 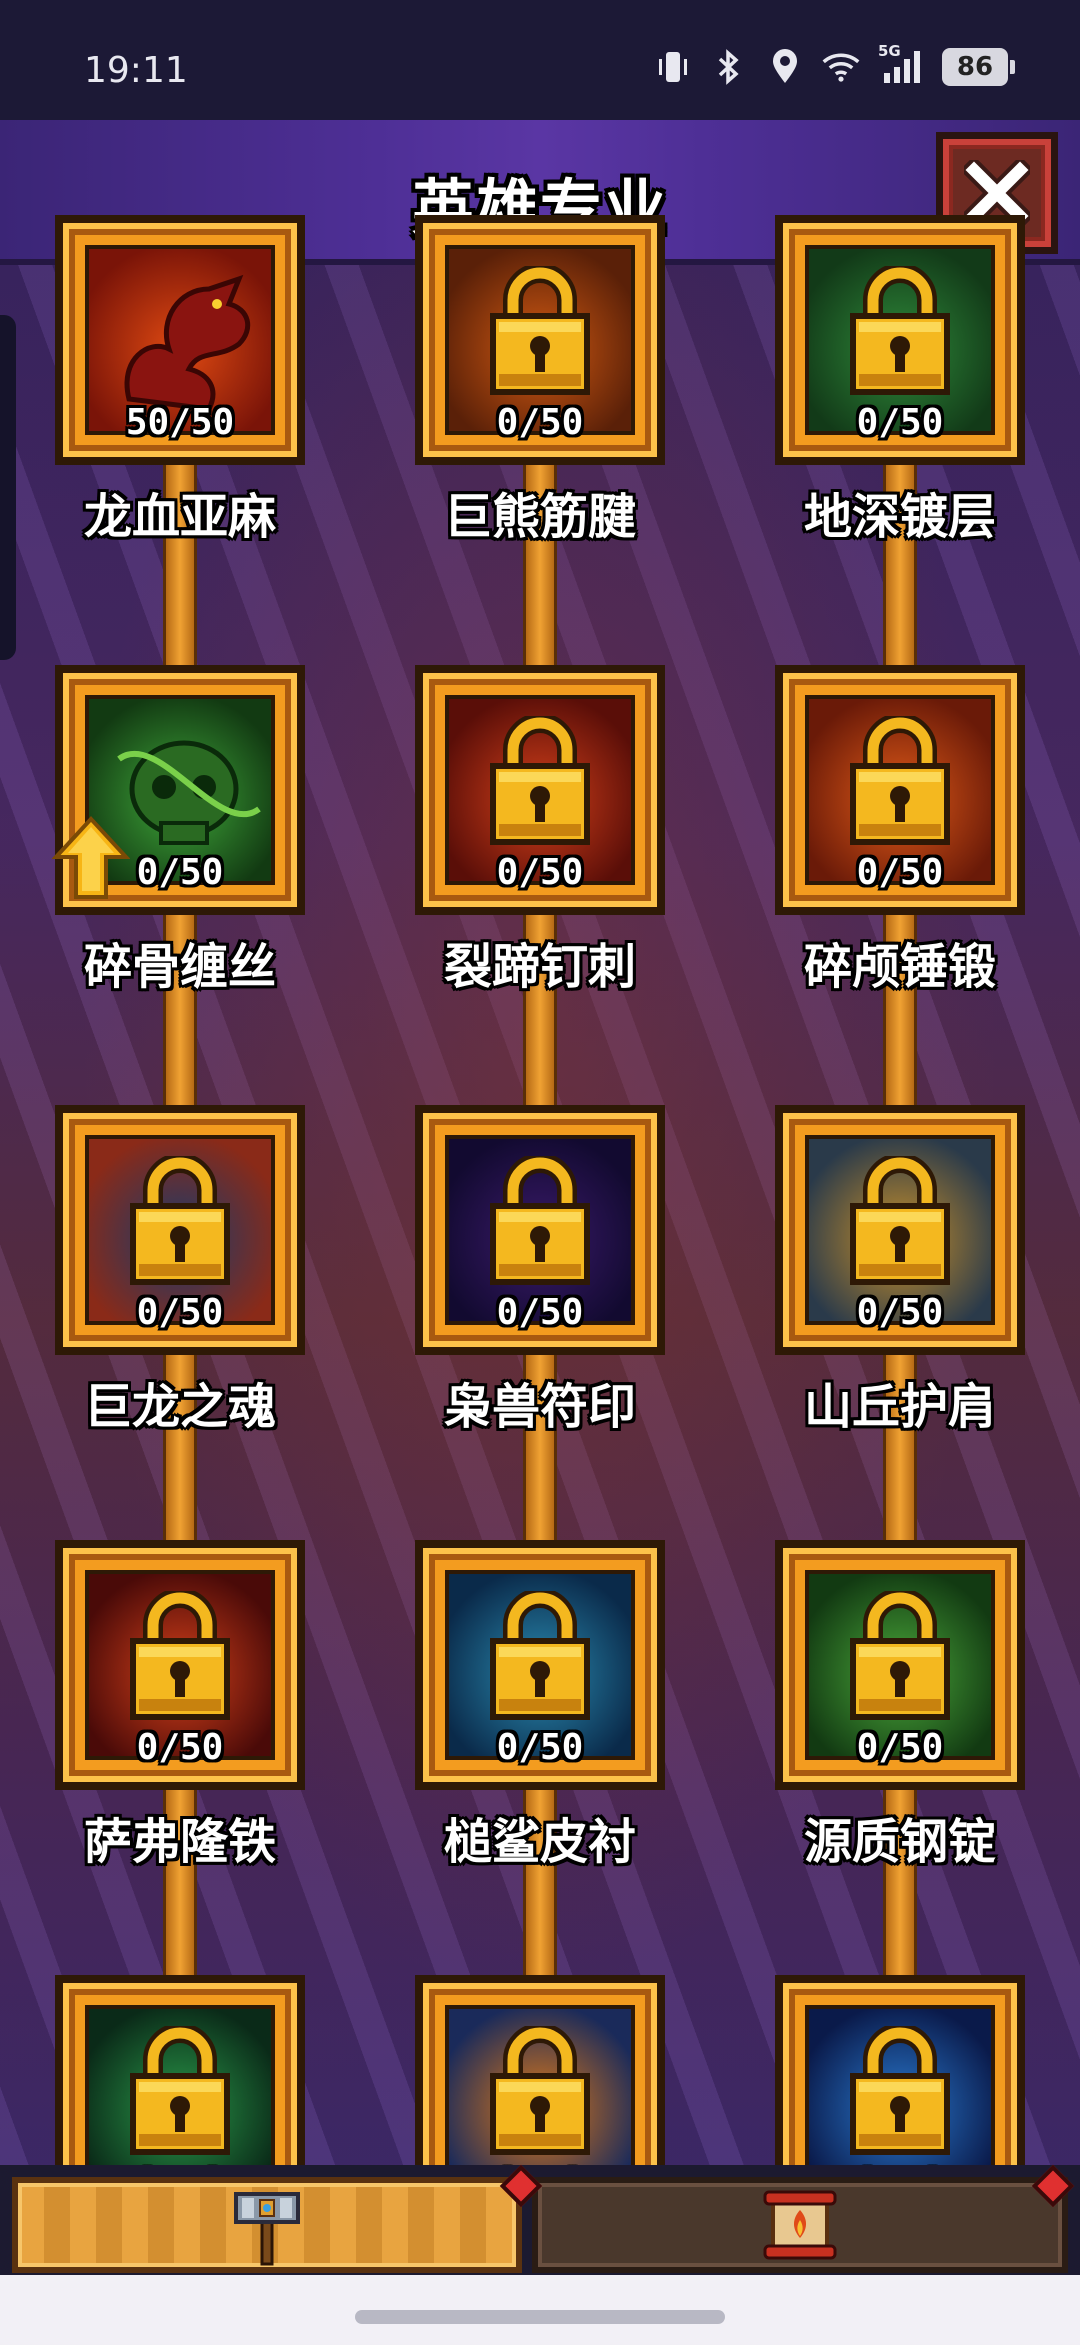 I want to click on scroll-icon, so click(x=800, y=2225).